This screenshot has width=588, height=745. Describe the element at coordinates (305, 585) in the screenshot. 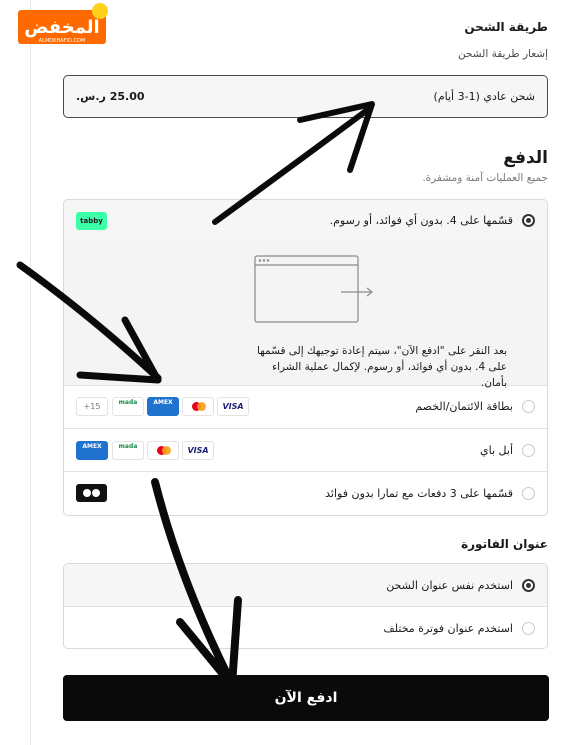

I see `billing-same-address: استخدم نفس عنوان الشحن` at that location.